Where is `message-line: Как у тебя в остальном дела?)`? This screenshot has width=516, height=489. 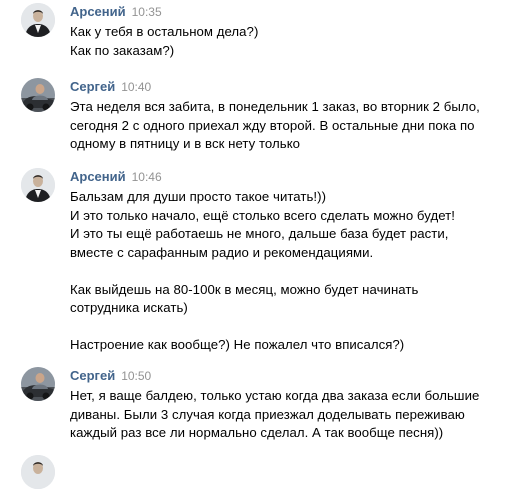
message-line: Как у тебя в остальном дела?) is located at coordinates (164, 31).